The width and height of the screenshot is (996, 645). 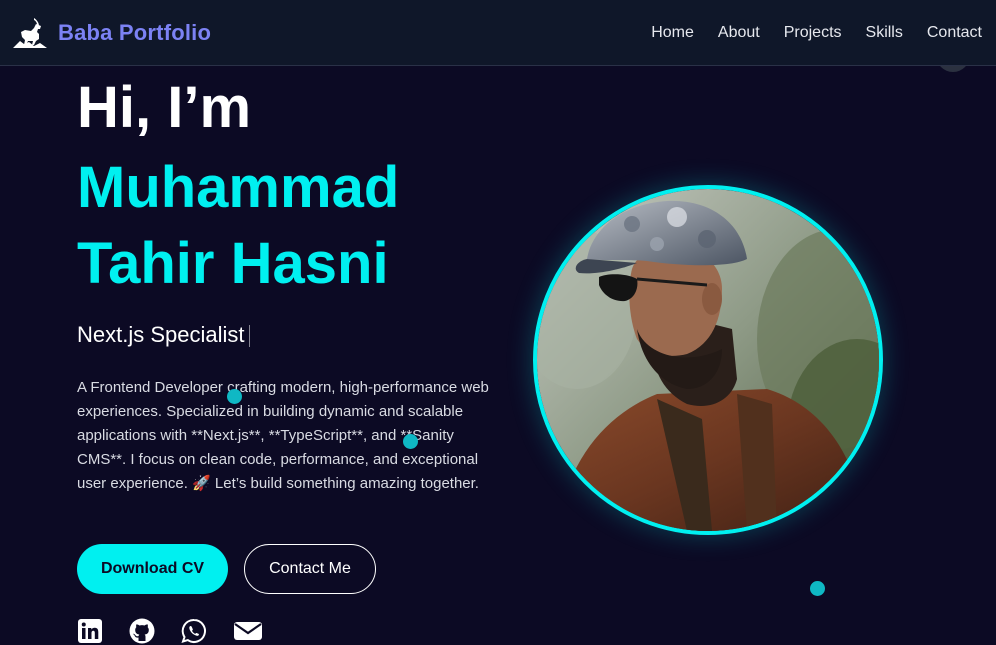 What do you see at coordinates (249, 336) in the screenshot?
I see `typing-cursor` at bounding box center [249, 336].